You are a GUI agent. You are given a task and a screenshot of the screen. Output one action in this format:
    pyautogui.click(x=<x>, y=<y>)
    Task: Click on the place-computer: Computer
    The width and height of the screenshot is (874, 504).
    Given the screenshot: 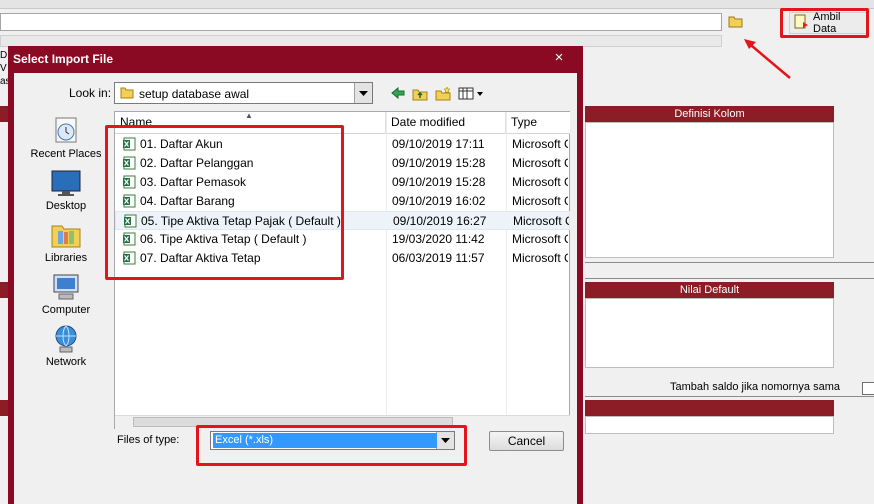 What is the action you would take?
    pyautogui.click(x=66, y=294)
    